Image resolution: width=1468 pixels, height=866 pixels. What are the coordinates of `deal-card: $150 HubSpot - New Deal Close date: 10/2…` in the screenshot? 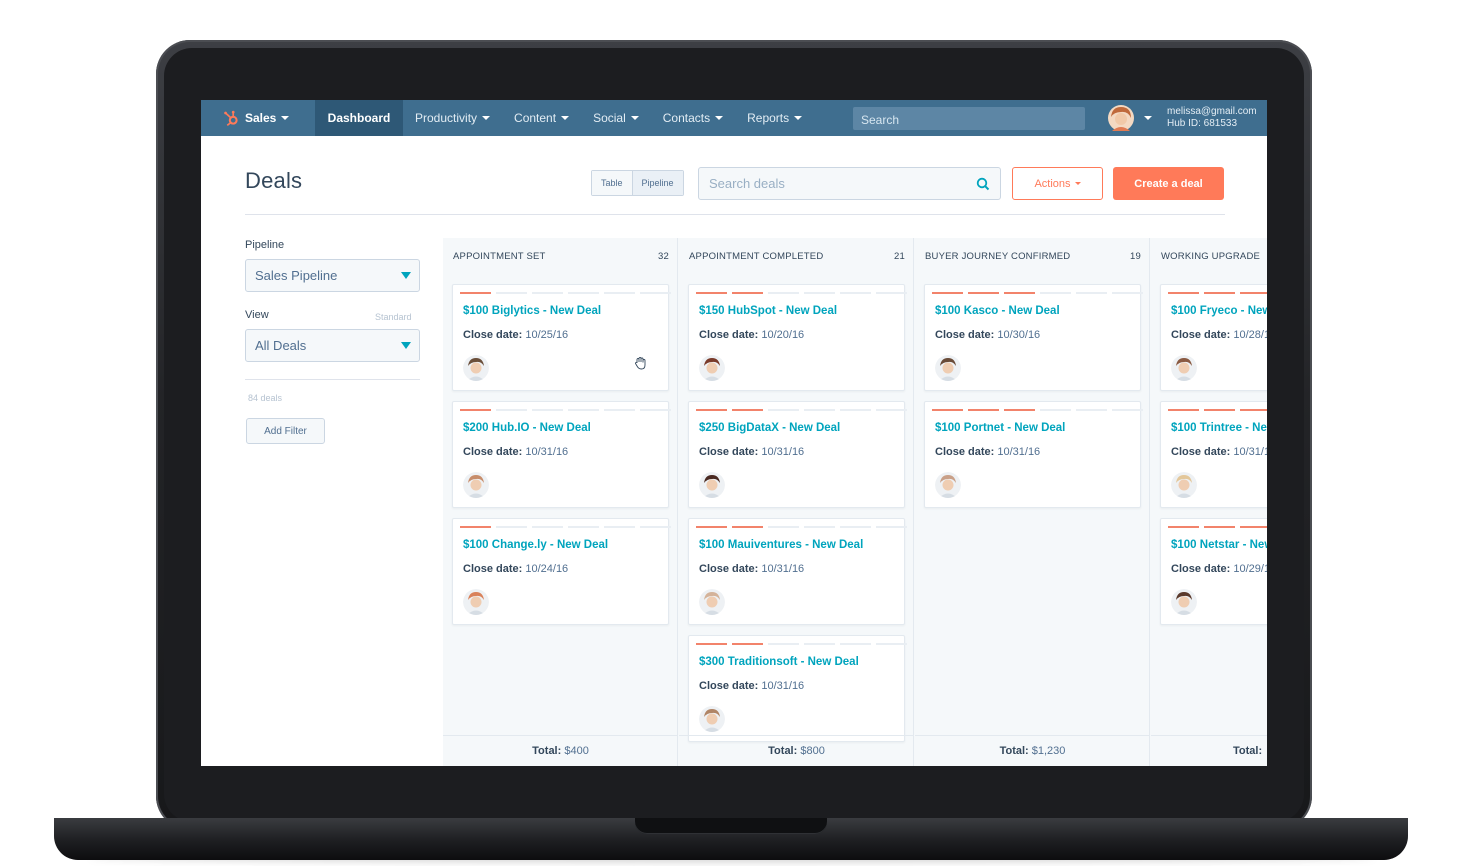 It's located at (797, 337).